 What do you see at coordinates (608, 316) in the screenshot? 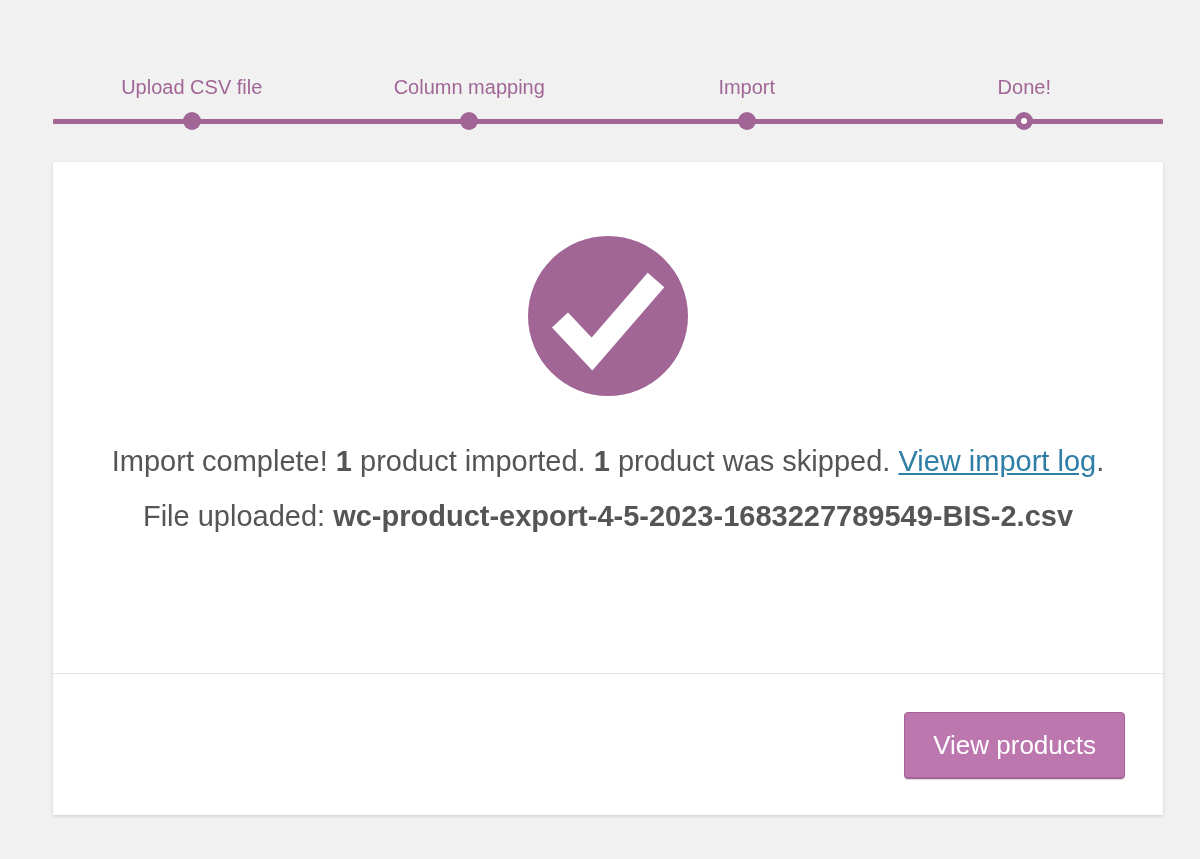
I see `check-circle-icon` at bounding box center [608, 316].